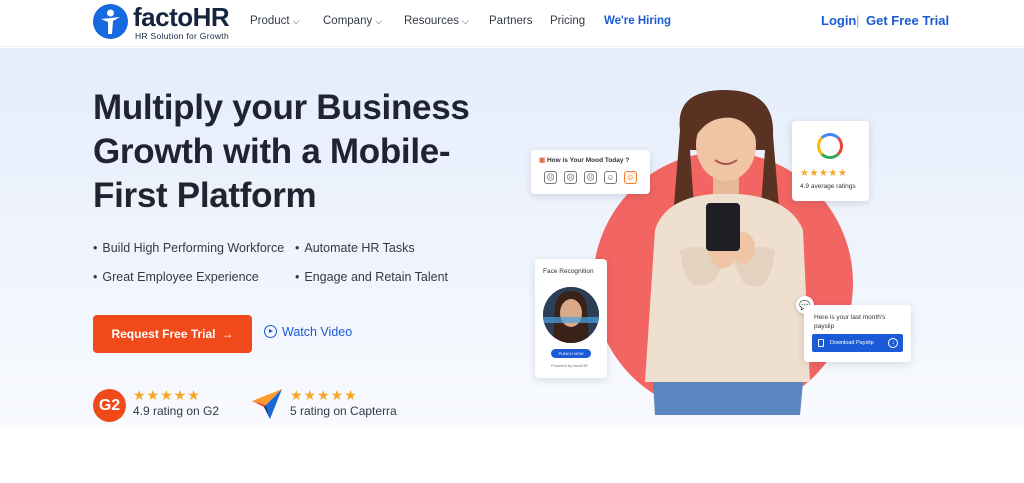 The width and height of the screenshot is (1024, 483). What do you see at coordinates (893, 343) in the screenshot?
I see `download-icon: ↓` at bounding box center [893, 343].